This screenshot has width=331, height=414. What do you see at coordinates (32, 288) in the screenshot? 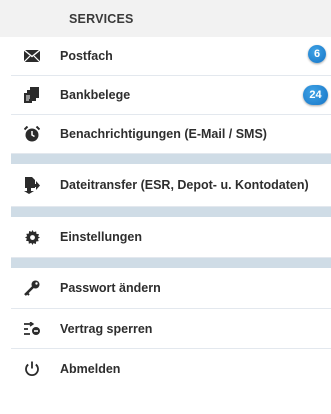
I see `key-icon` at bounding box center [32, 288].